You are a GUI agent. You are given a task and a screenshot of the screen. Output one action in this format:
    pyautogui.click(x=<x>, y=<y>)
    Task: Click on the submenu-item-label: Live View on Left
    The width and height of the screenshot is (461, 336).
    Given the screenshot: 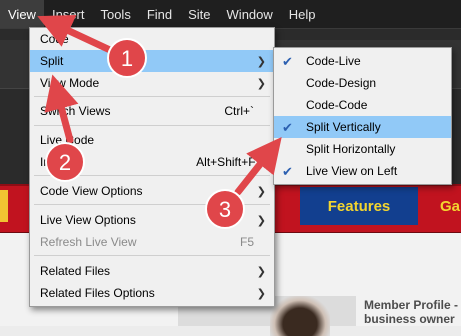 What is the action you would take?
    pyautogui.click(x=352, y=171)
    